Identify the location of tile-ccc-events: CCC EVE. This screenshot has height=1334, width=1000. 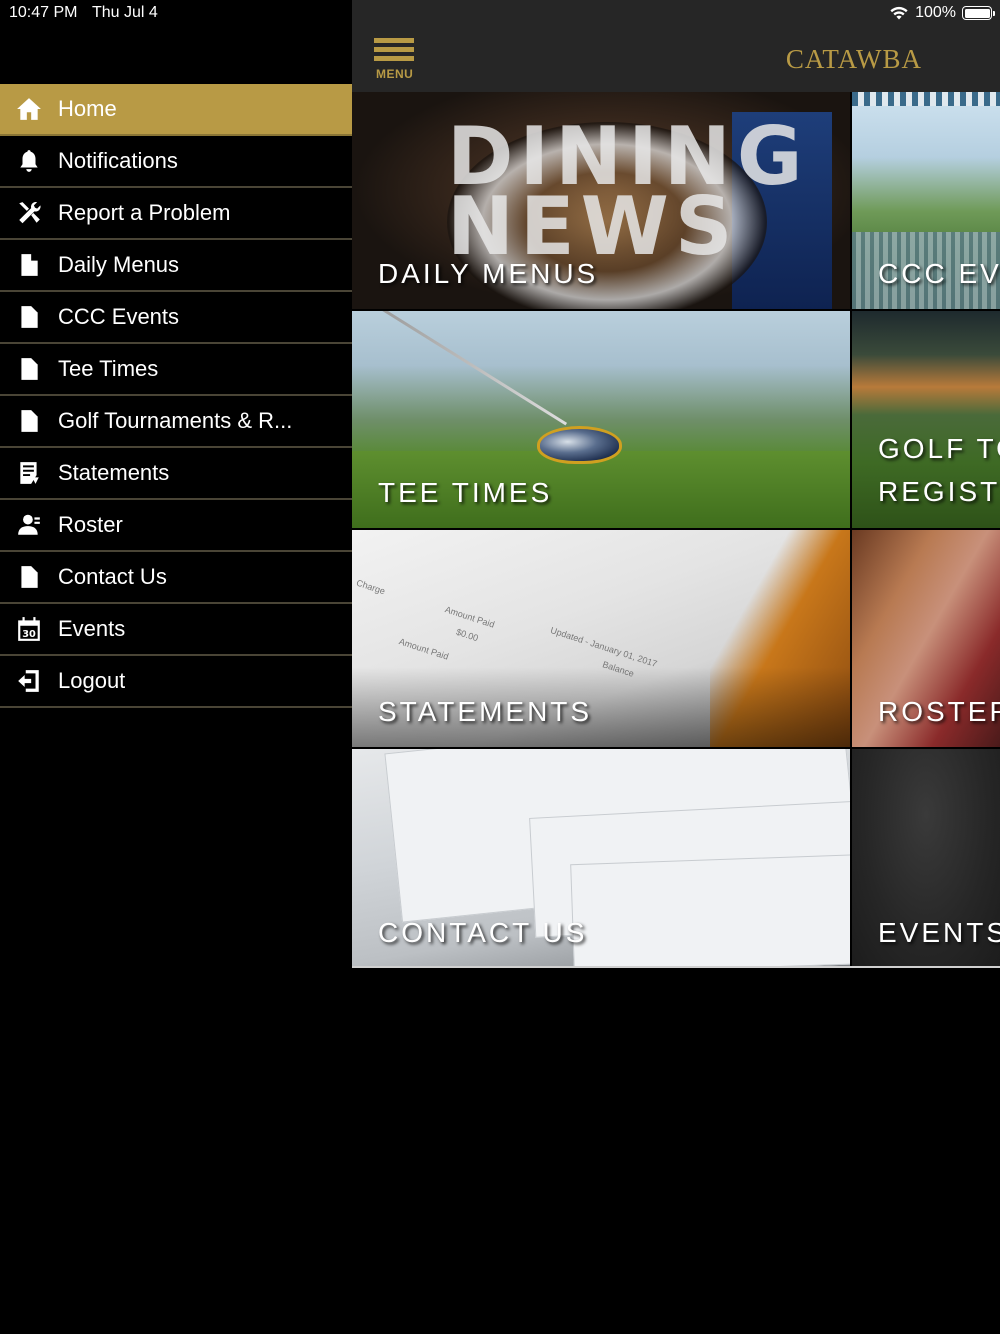
(926, 200).